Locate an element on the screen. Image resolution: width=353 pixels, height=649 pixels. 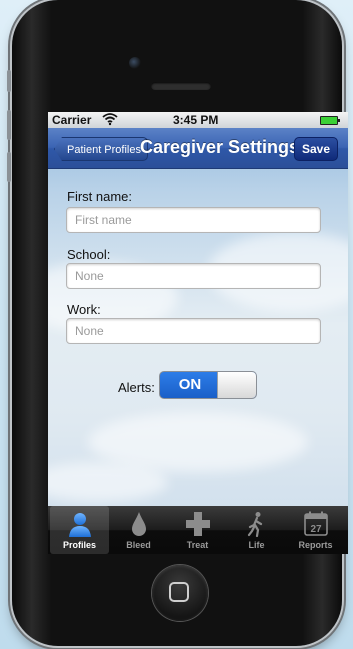
tab-label-profiles: Profiles is located at coordinates (79, 545).